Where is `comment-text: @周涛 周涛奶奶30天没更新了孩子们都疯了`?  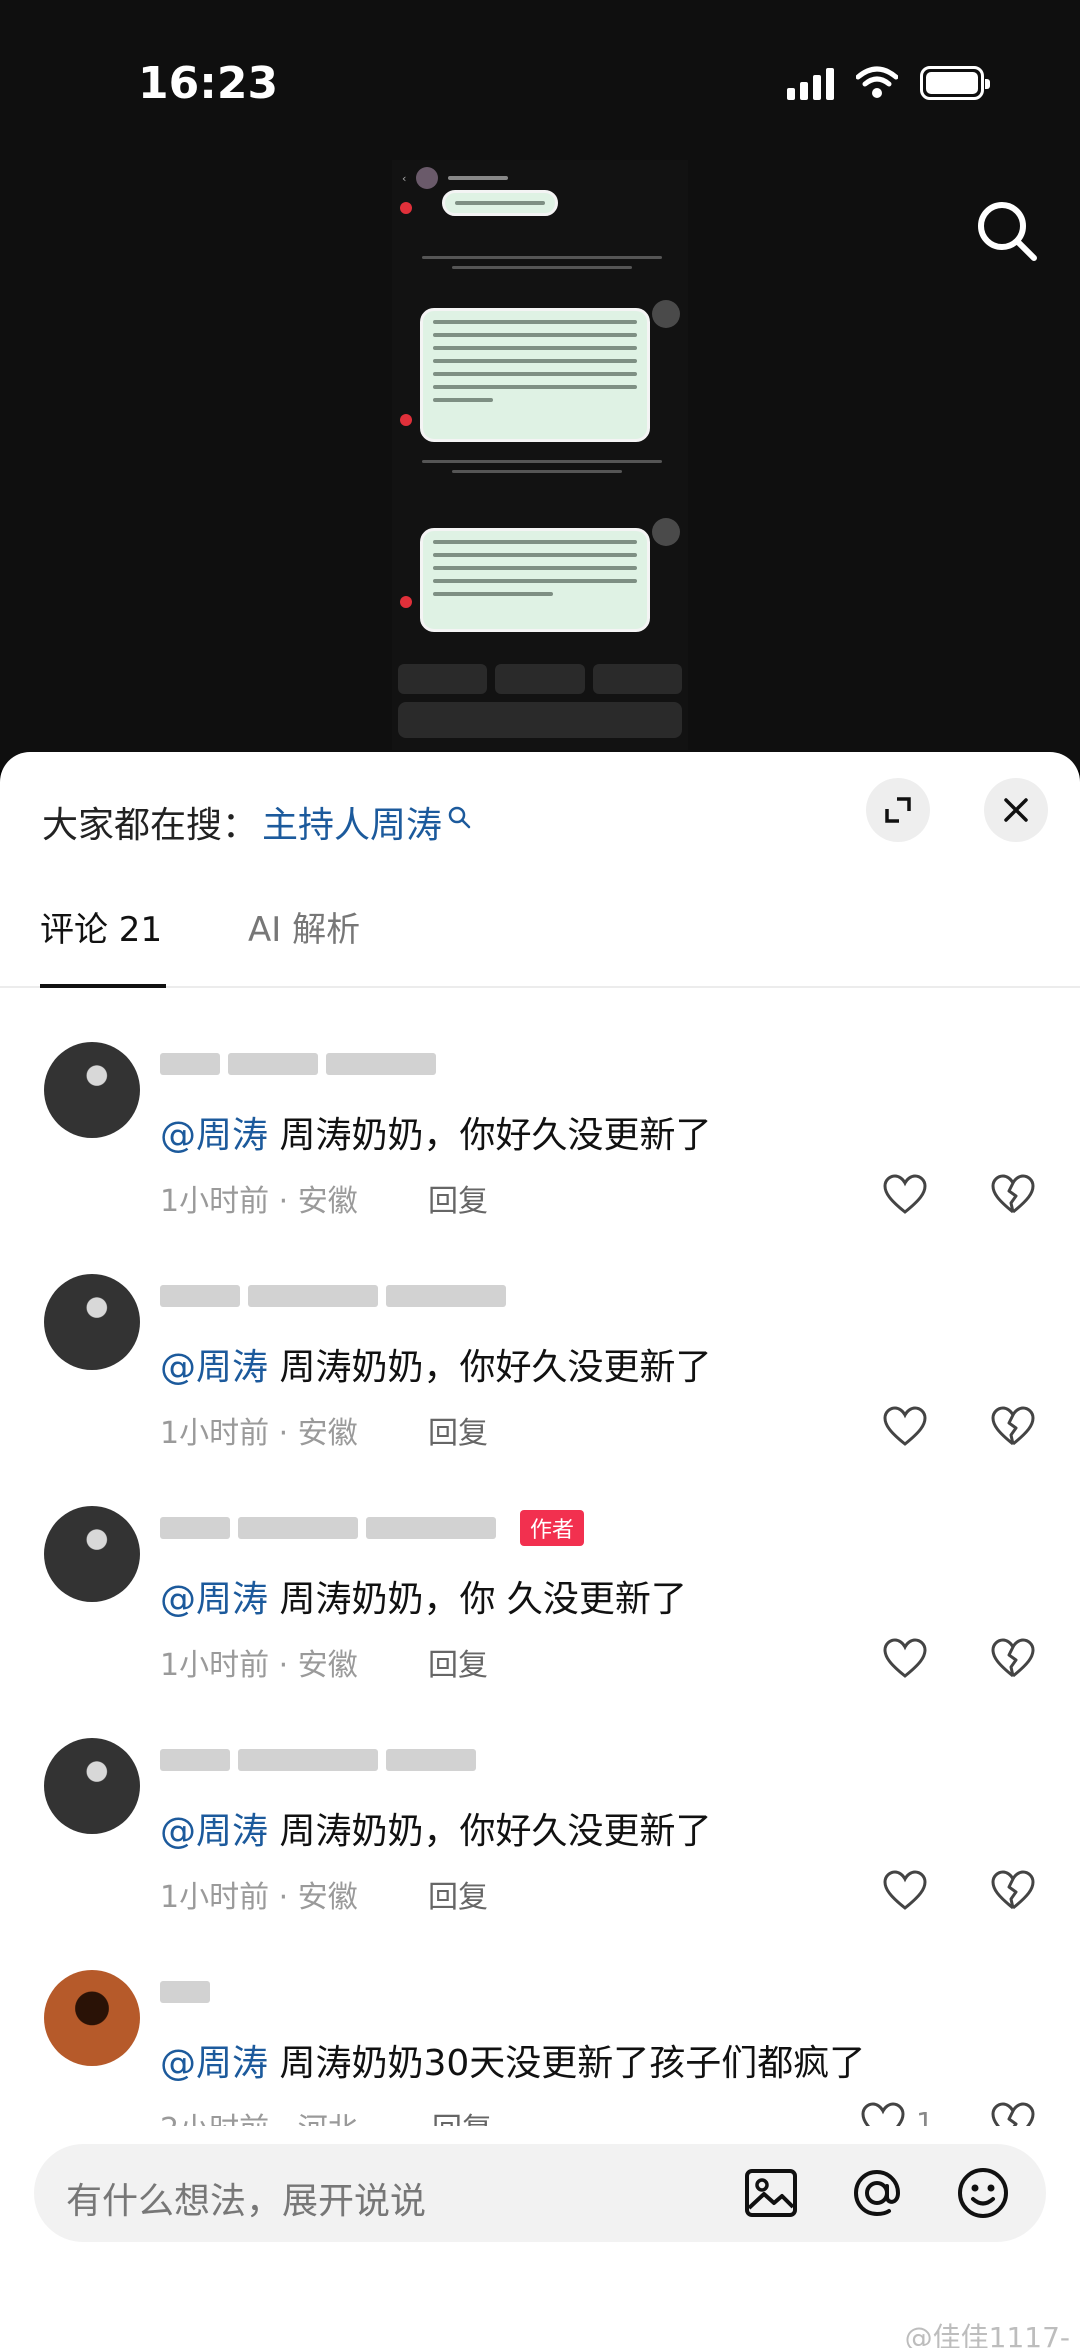
comment-text: @周涛 周涛奶奶30天没更新了孩子们都疯了 is located at coordinates (512, 2060).